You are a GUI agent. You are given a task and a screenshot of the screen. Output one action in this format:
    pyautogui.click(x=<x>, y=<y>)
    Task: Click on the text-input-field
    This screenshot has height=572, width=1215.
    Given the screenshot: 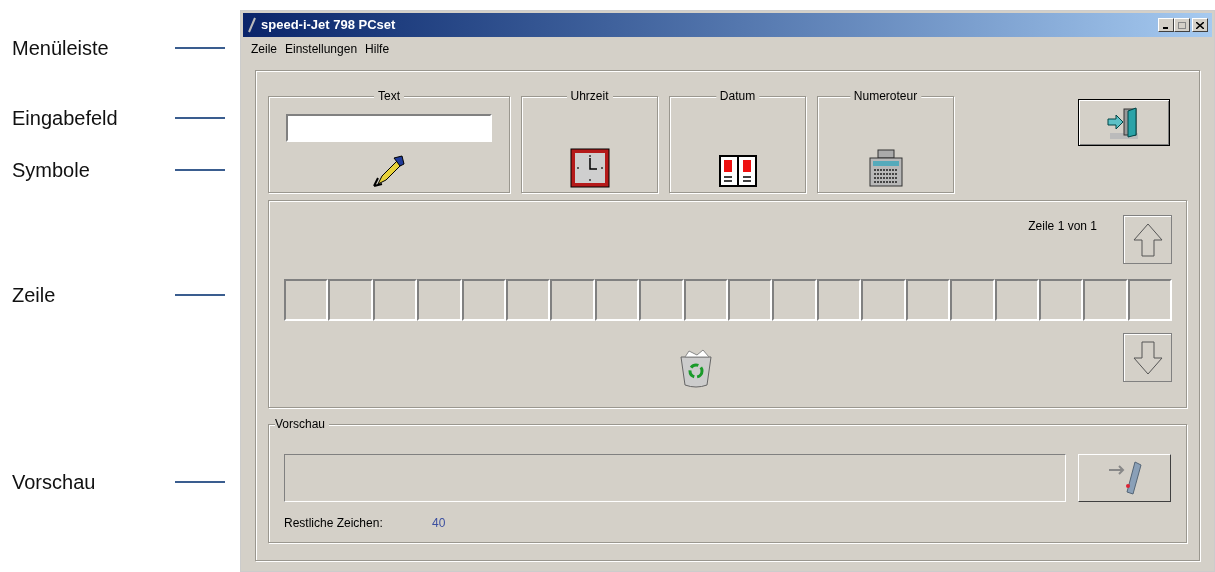 What is the action you would take?
    pyautogui.click(x=389, y=128)
    